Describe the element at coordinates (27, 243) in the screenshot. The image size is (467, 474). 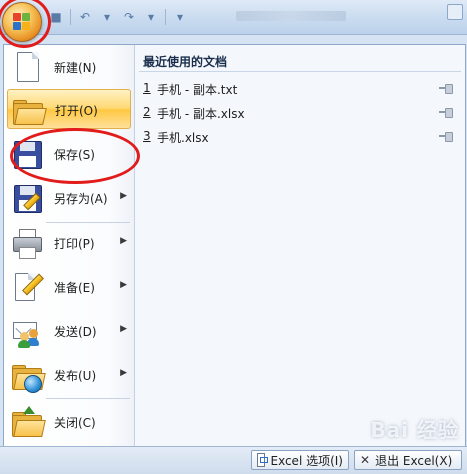
I see `printer-icon` at that location.